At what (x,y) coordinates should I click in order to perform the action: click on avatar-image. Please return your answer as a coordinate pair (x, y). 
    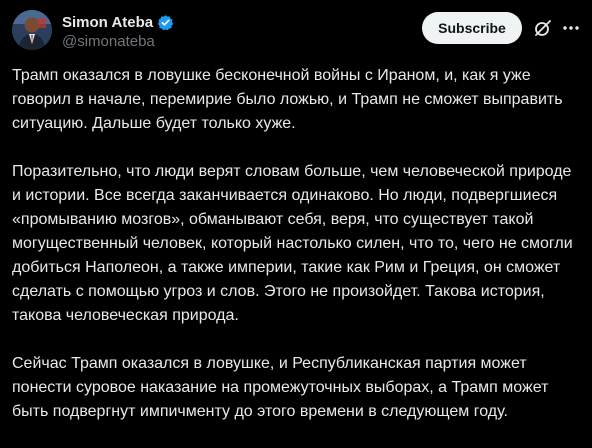
    Looking at the image, I should click on (32, 30).